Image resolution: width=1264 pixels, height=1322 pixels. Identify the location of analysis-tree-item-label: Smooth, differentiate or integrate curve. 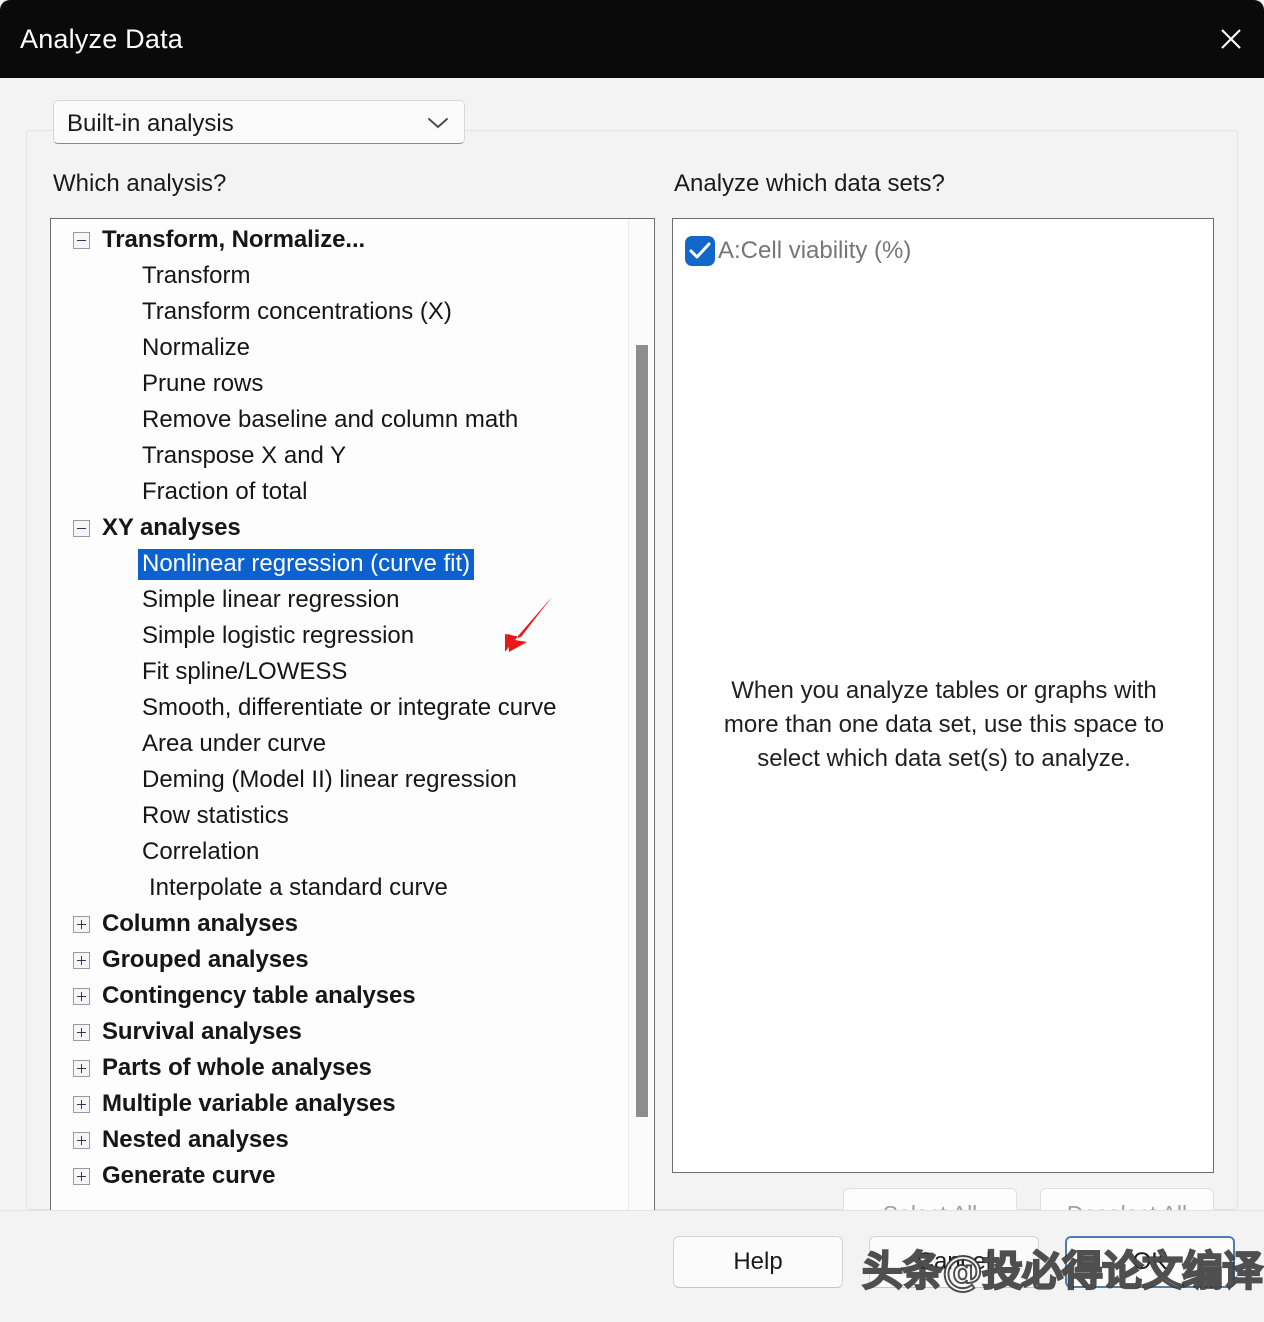
(349, 707).